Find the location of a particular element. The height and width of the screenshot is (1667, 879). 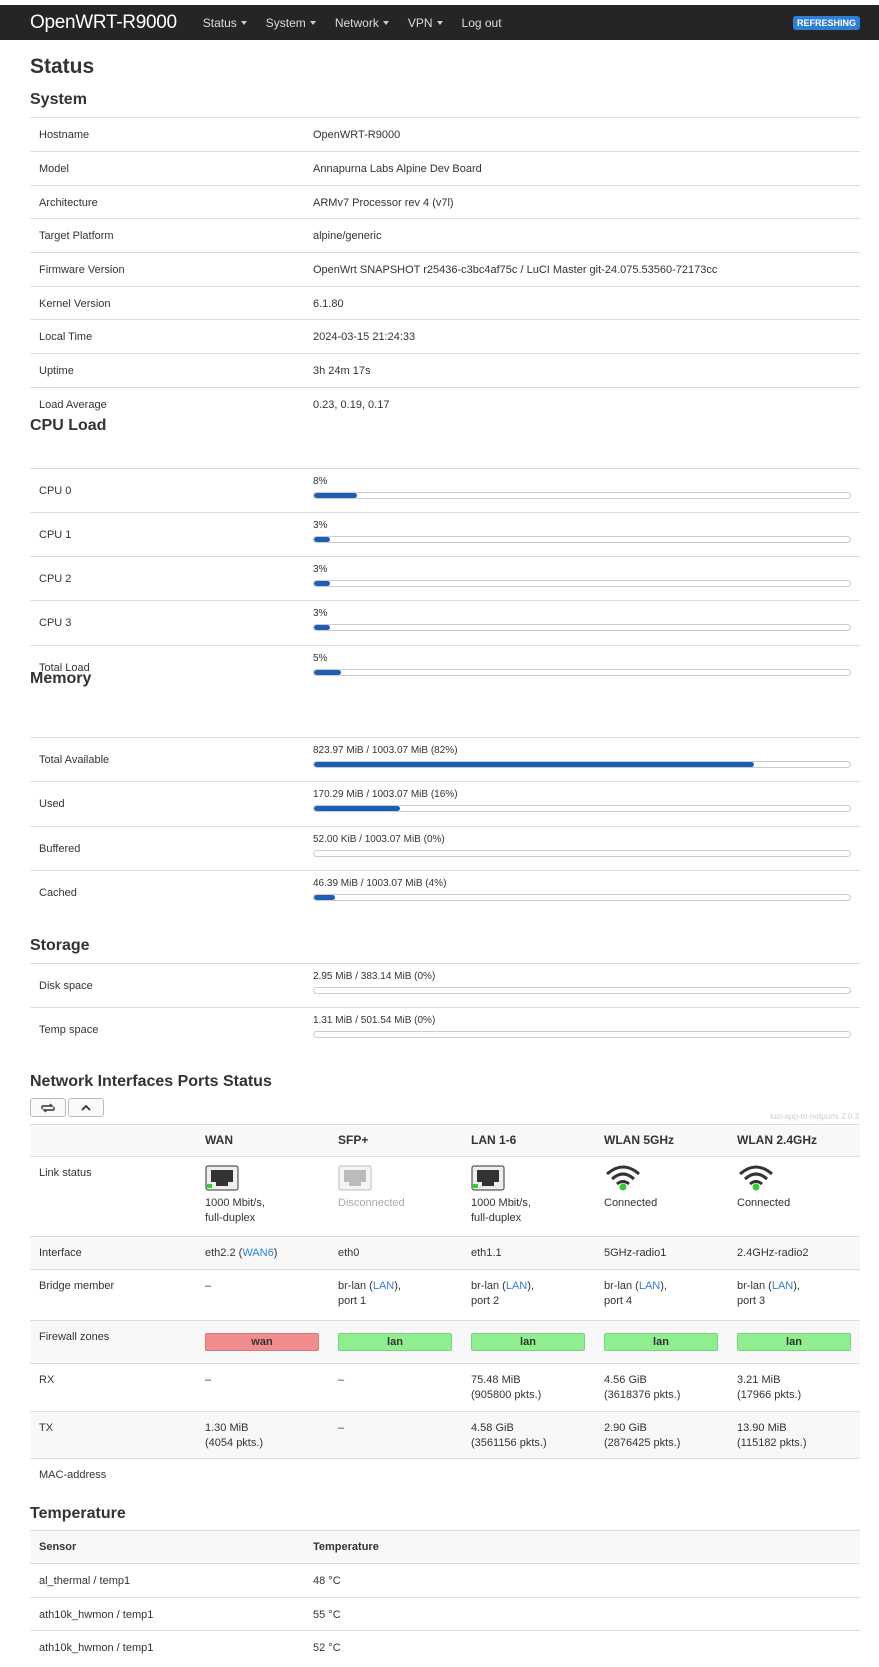

system-row-label: Model is located at coordinates (54, 169).